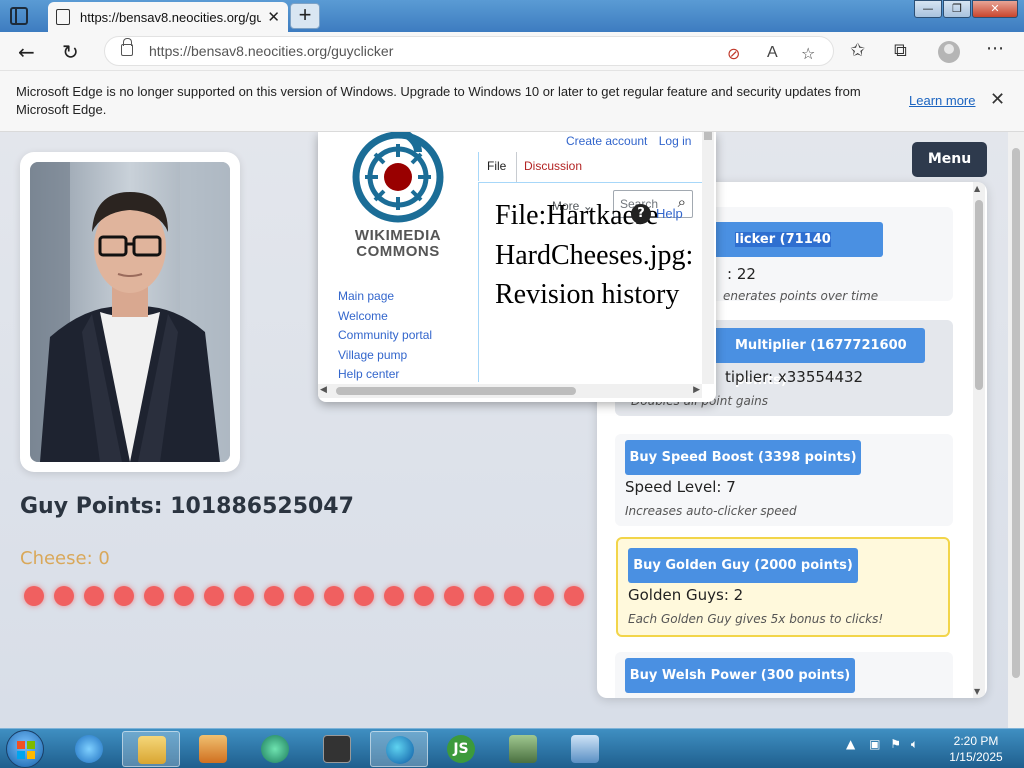 This screenshot has height=768, width=1024. I want to click on settings-more-icon: ⋯, so click(995, 48).